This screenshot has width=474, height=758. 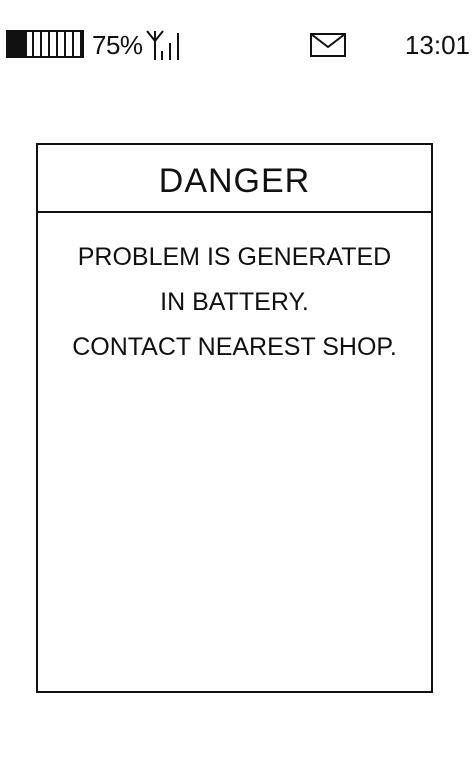 I want to click on battery-body, so click(x=45, y=44).